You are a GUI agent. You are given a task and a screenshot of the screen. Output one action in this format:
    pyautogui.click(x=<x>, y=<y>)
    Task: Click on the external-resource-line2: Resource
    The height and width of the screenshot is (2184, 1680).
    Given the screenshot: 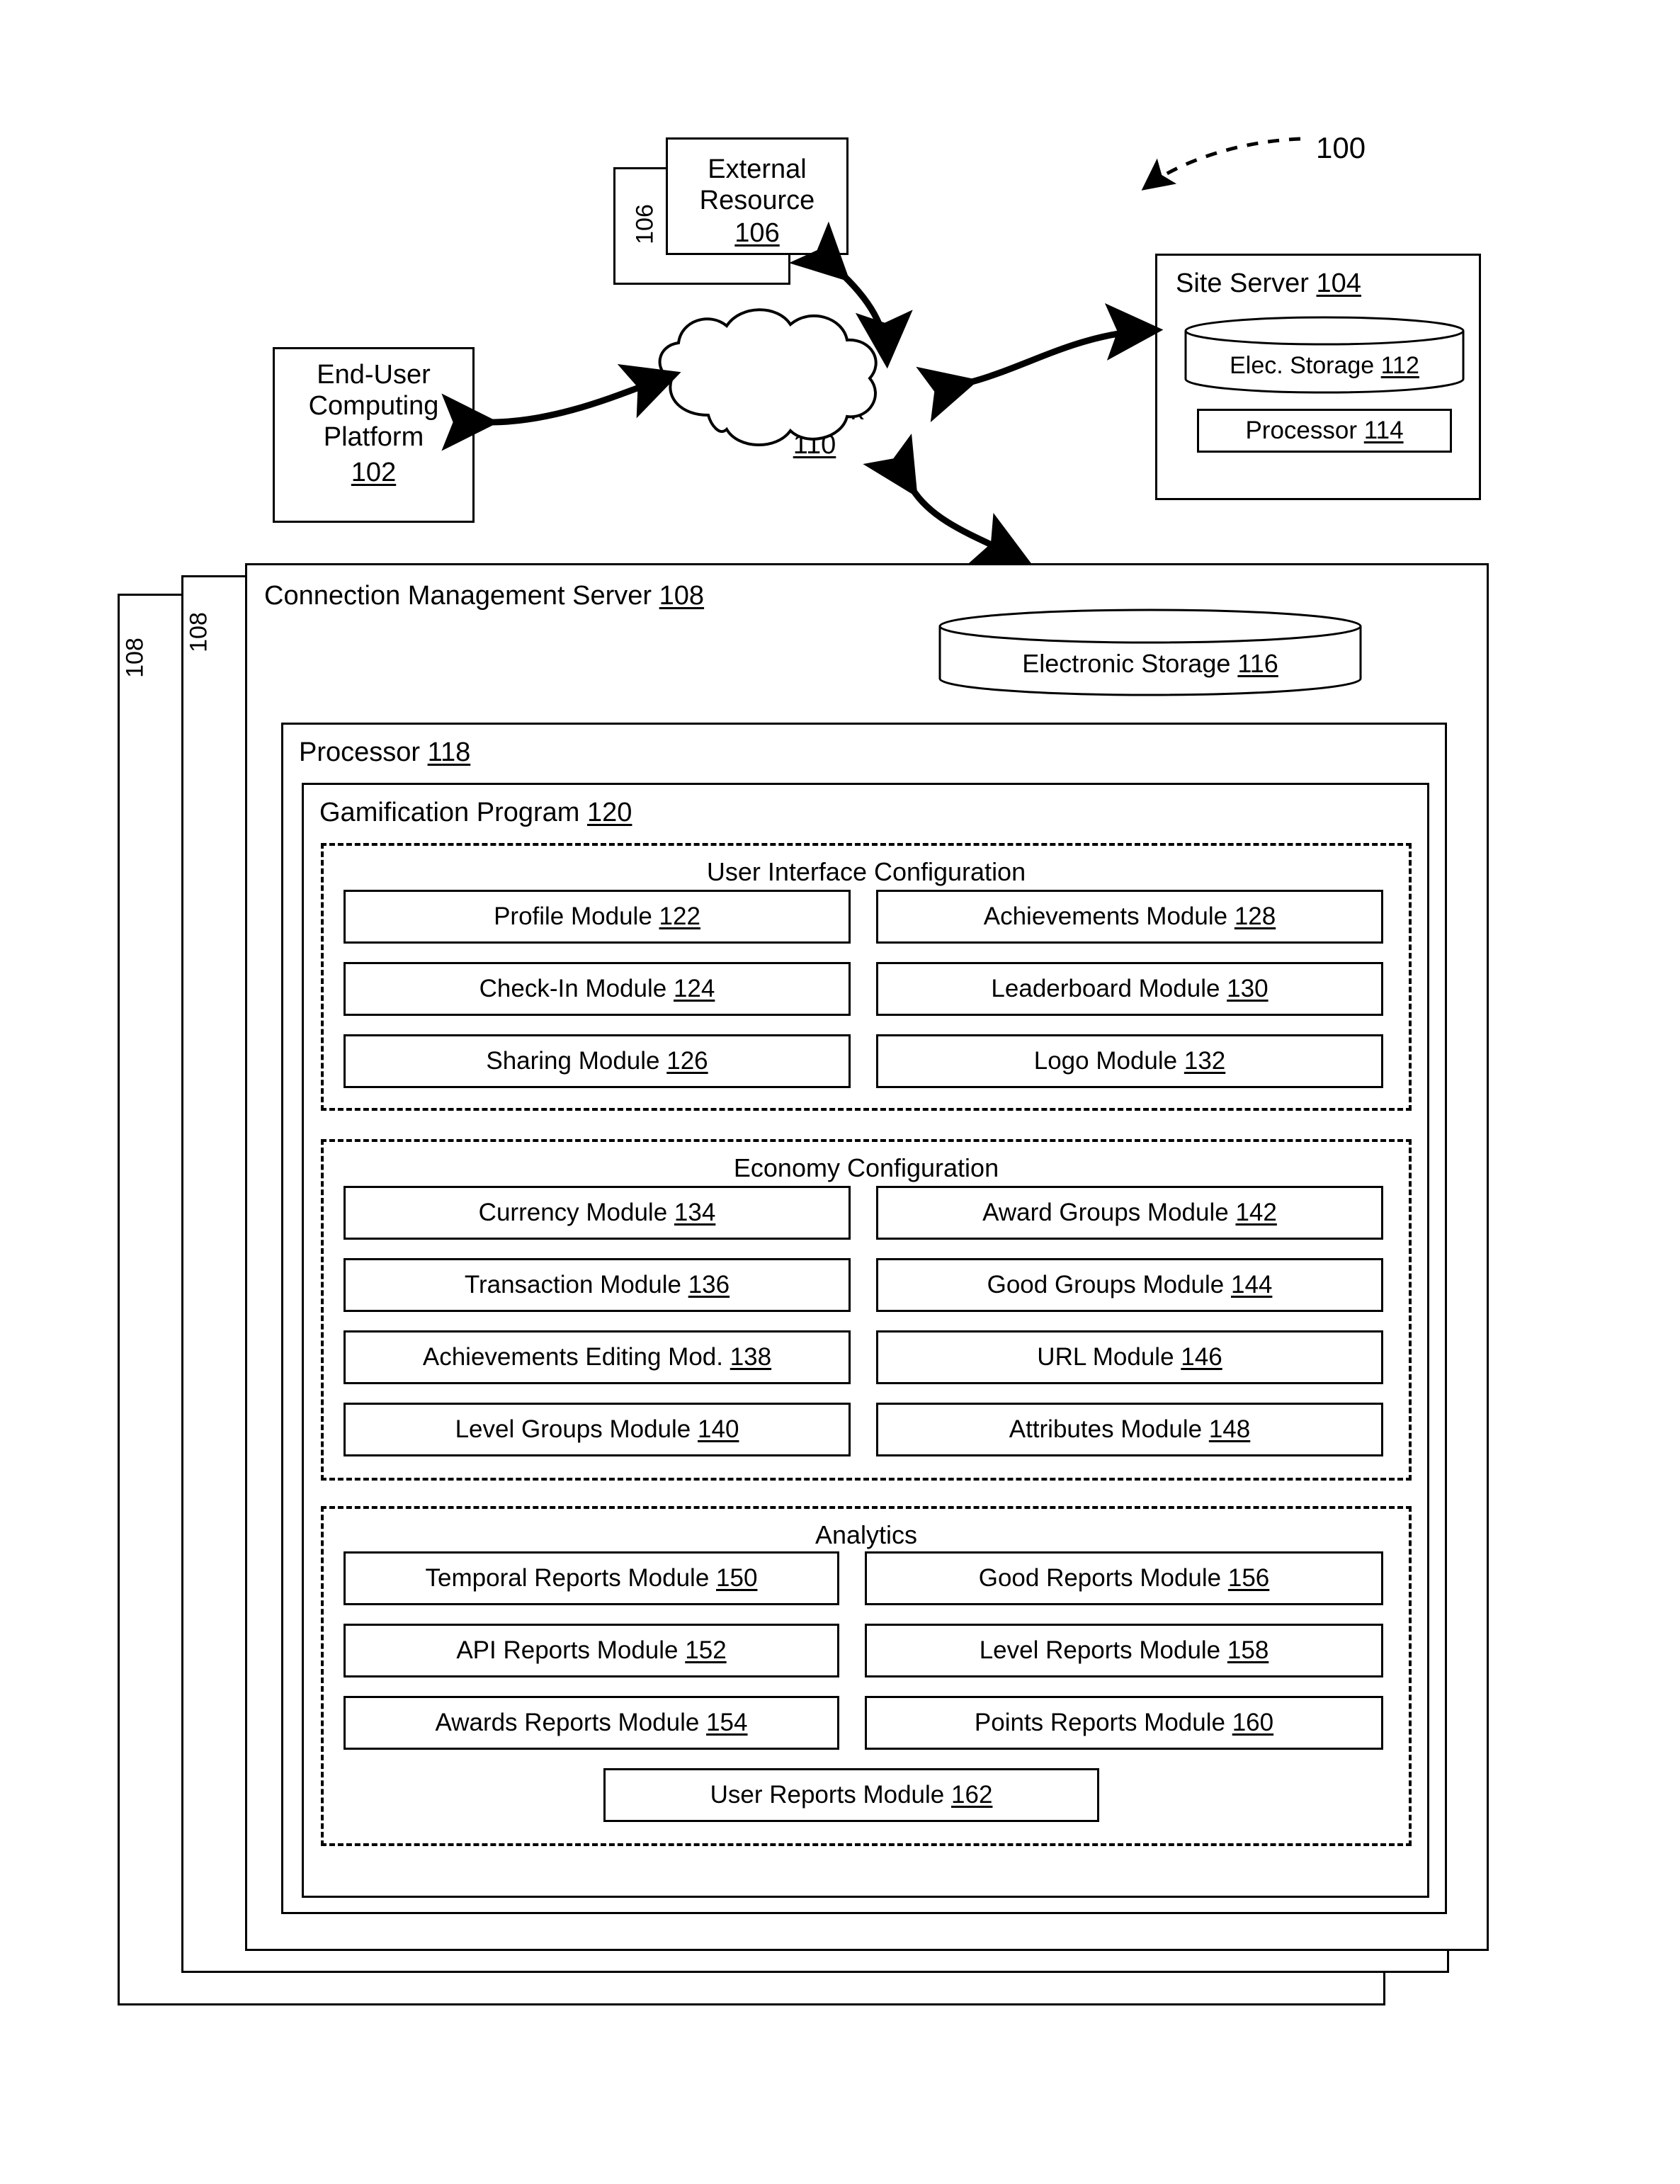 What is the action you would take?
    pyautogui.click(x=757, y=200)
    